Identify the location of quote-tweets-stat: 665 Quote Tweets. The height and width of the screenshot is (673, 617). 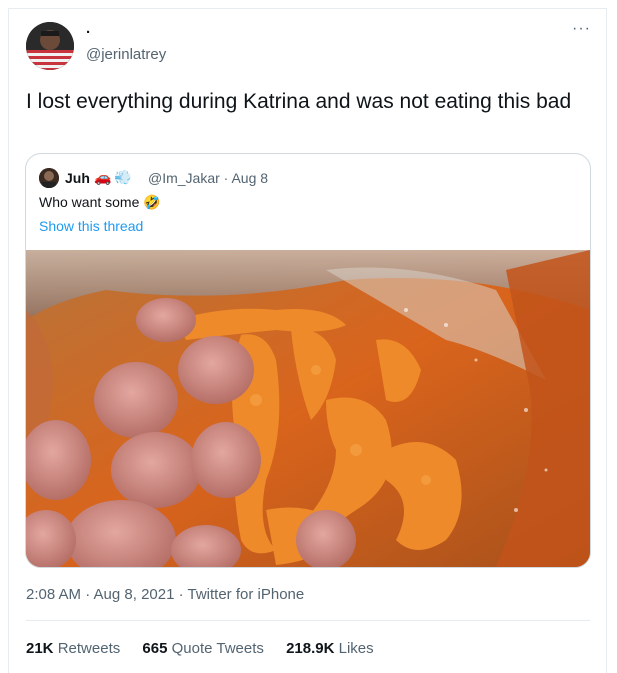
(202, 648).